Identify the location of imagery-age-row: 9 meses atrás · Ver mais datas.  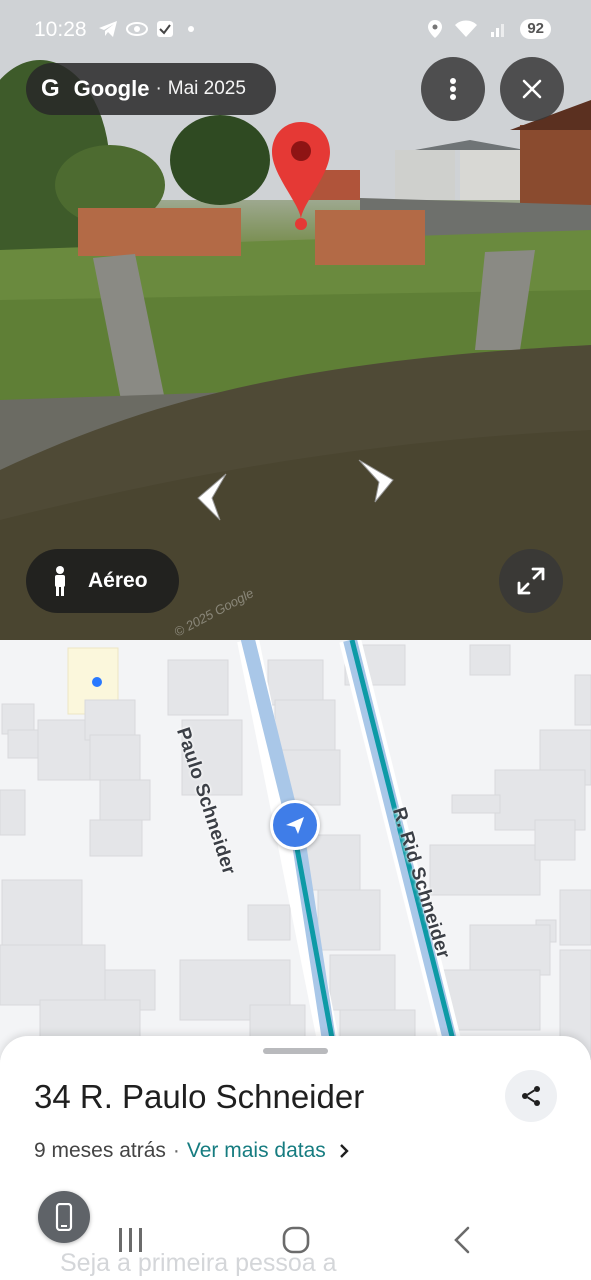
(192, 1151).